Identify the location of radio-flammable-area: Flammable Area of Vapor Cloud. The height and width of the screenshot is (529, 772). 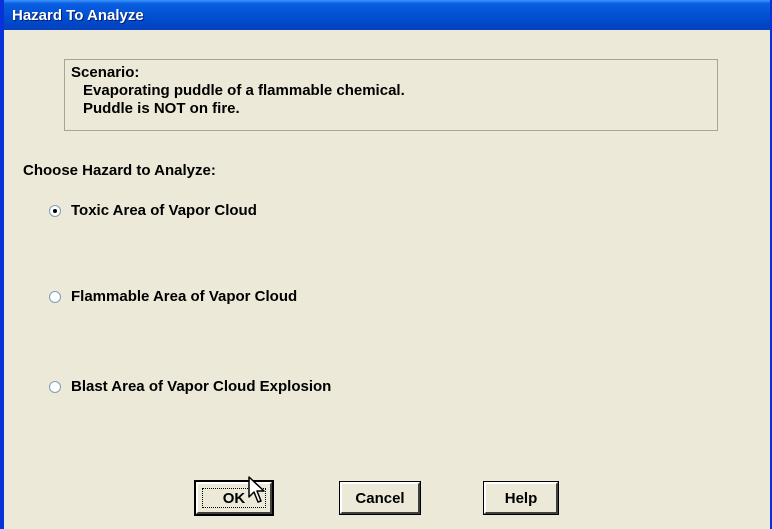
(173, 296).